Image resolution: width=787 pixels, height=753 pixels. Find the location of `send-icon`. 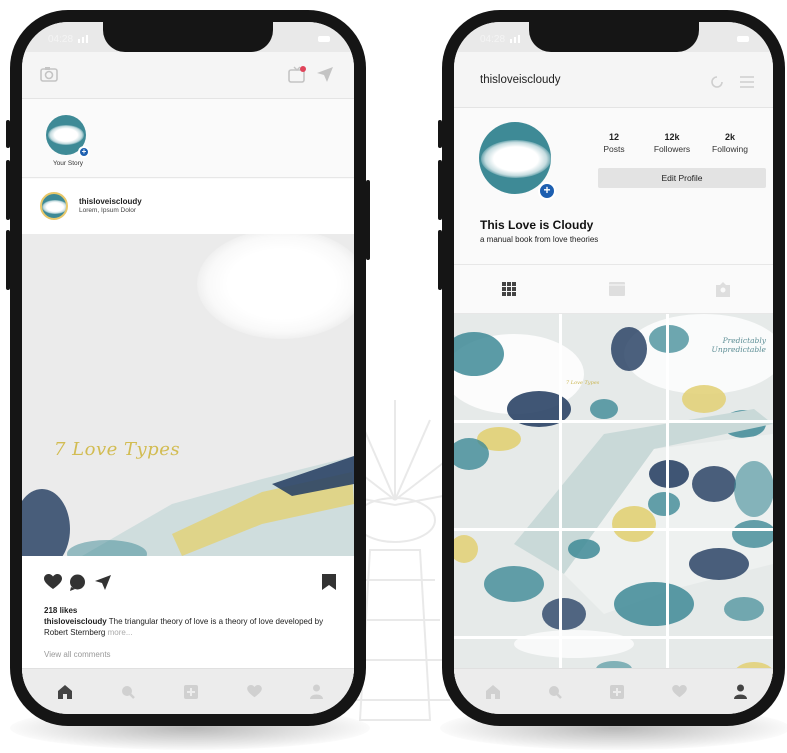

send-icon is located at coordinates (325, 74).